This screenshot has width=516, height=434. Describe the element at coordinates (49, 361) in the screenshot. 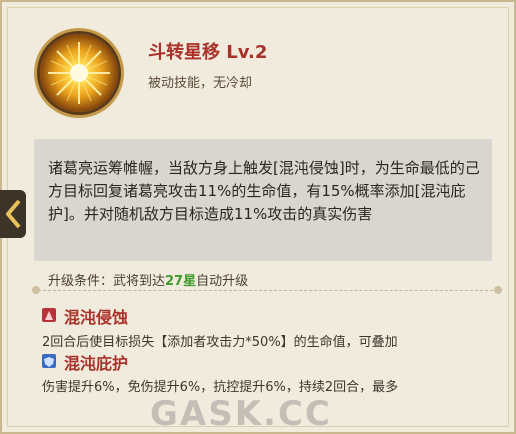

I see `chaos-shield-icon` at that location.